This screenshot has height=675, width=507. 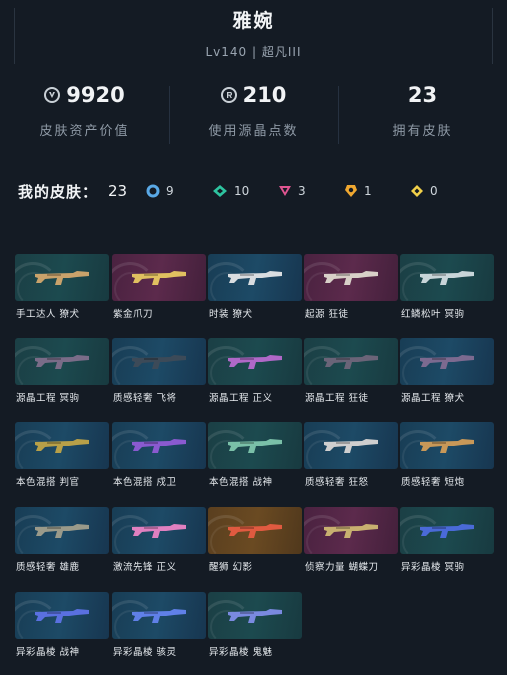 I want to click on tier-count: 0, so click(x=434, y=191).